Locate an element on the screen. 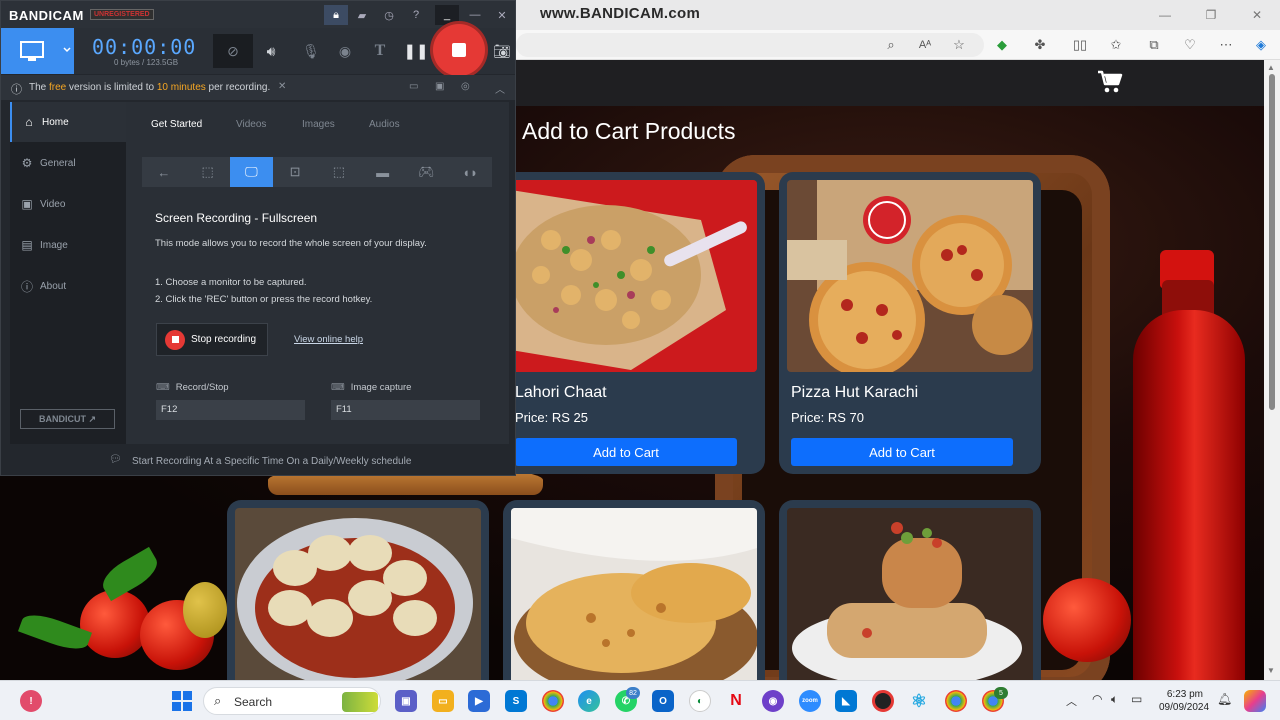 The height and width of the screenshot is (720, 1280). extension-icon: ◆ is located at coordinates (1002, 45).